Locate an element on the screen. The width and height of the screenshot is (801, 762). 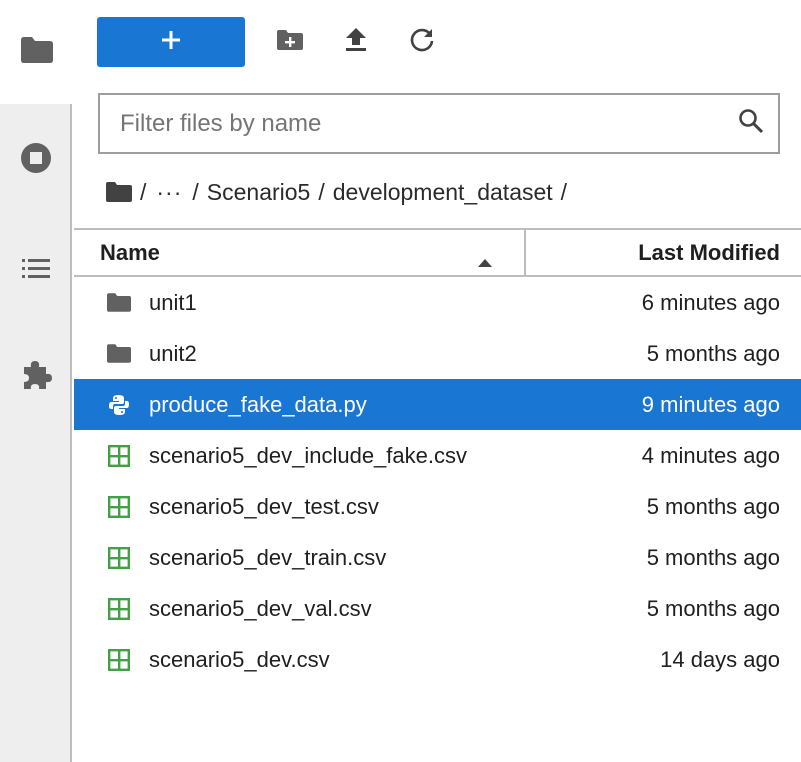
file-row: scenario5_dev.csv 14 days ago is located at coordinates (437, 659).